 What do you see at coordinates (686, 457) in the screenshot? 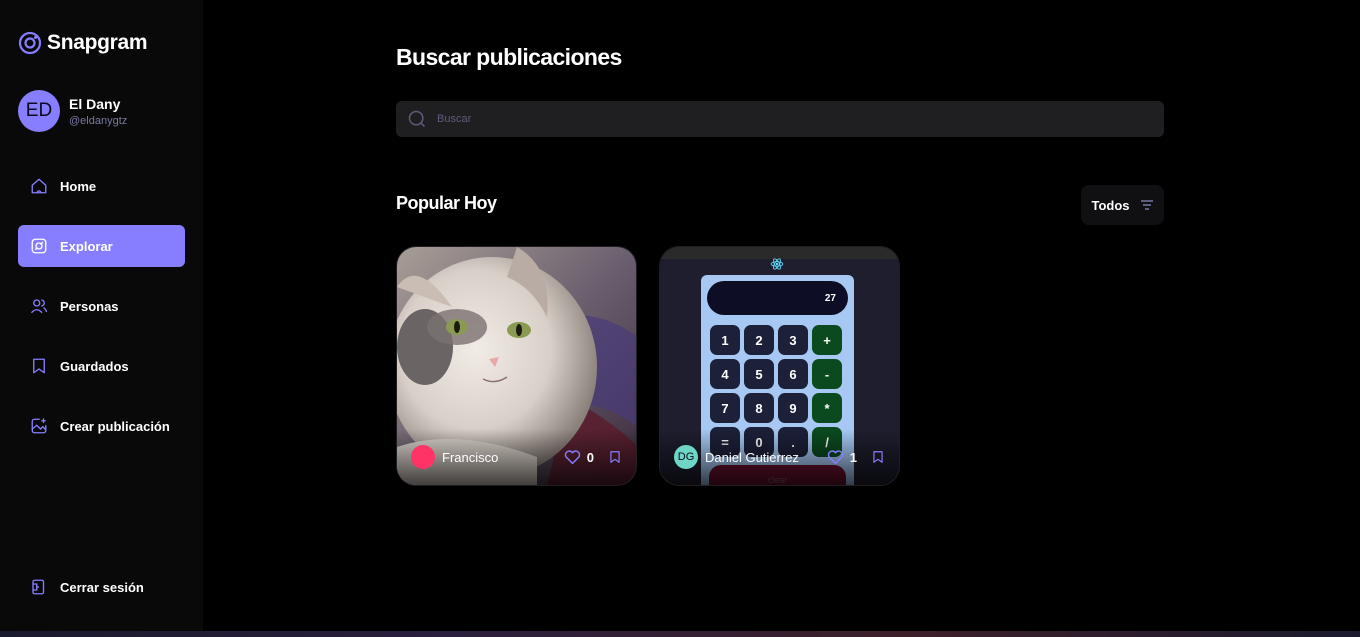
I see `author-avatar: DG` at bounding box center [686, 457].